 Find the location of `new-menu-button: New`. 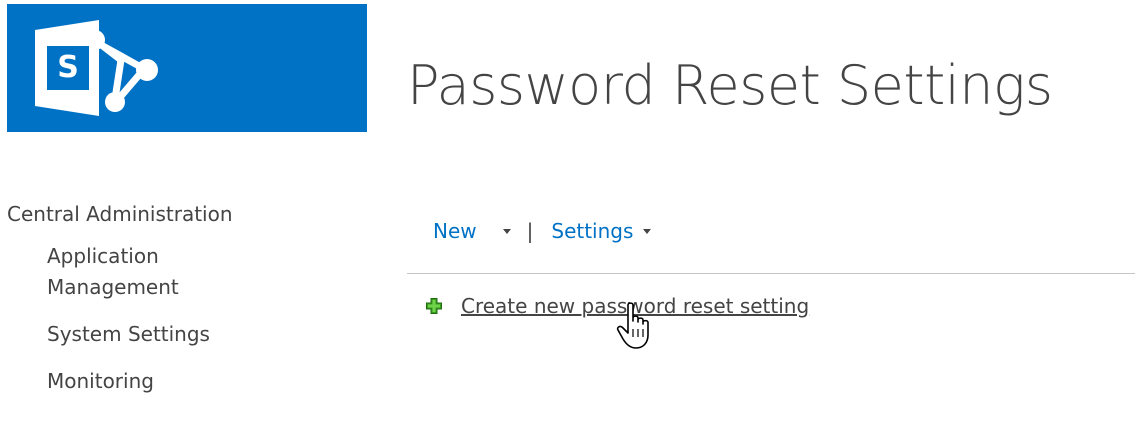

new-menu-button: New is located at coordinates (455, 231).